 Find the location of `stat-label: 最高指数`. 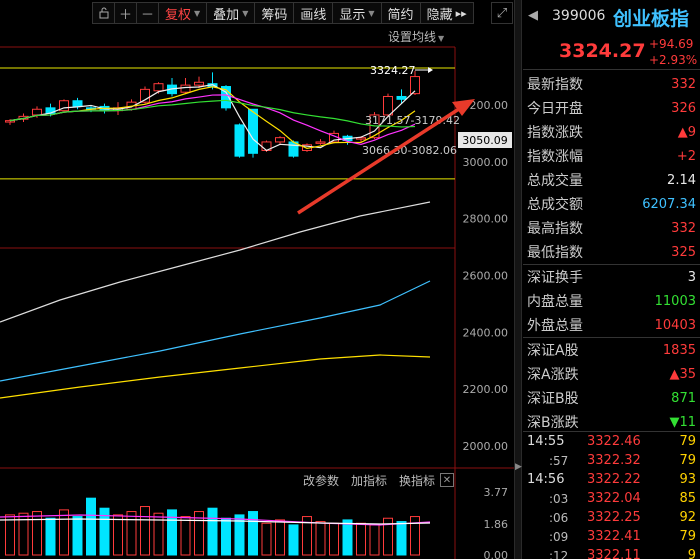

stat-label: 最高指数 is located at coordinates (555, 229).